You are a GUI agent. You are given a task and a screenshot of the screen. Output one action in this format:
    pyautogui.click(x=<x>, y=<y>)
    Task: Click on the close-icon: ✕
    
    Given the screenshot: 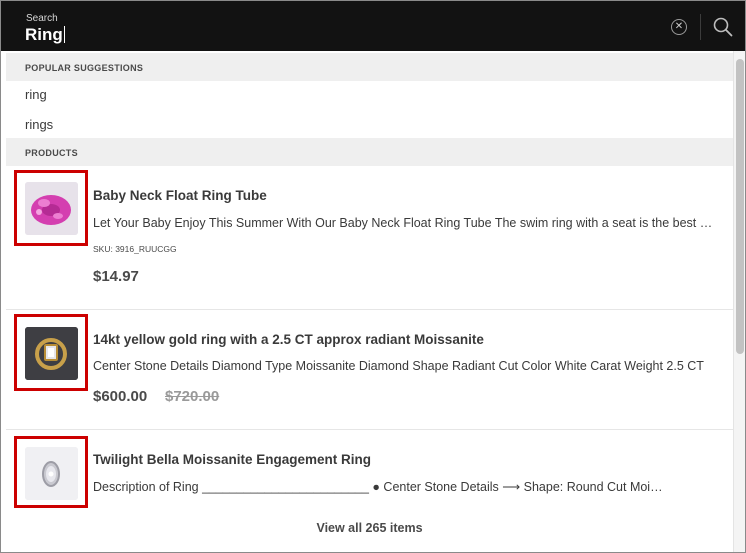 What is the action you would take?
    pyautogui.click(x=679, y=26)
    